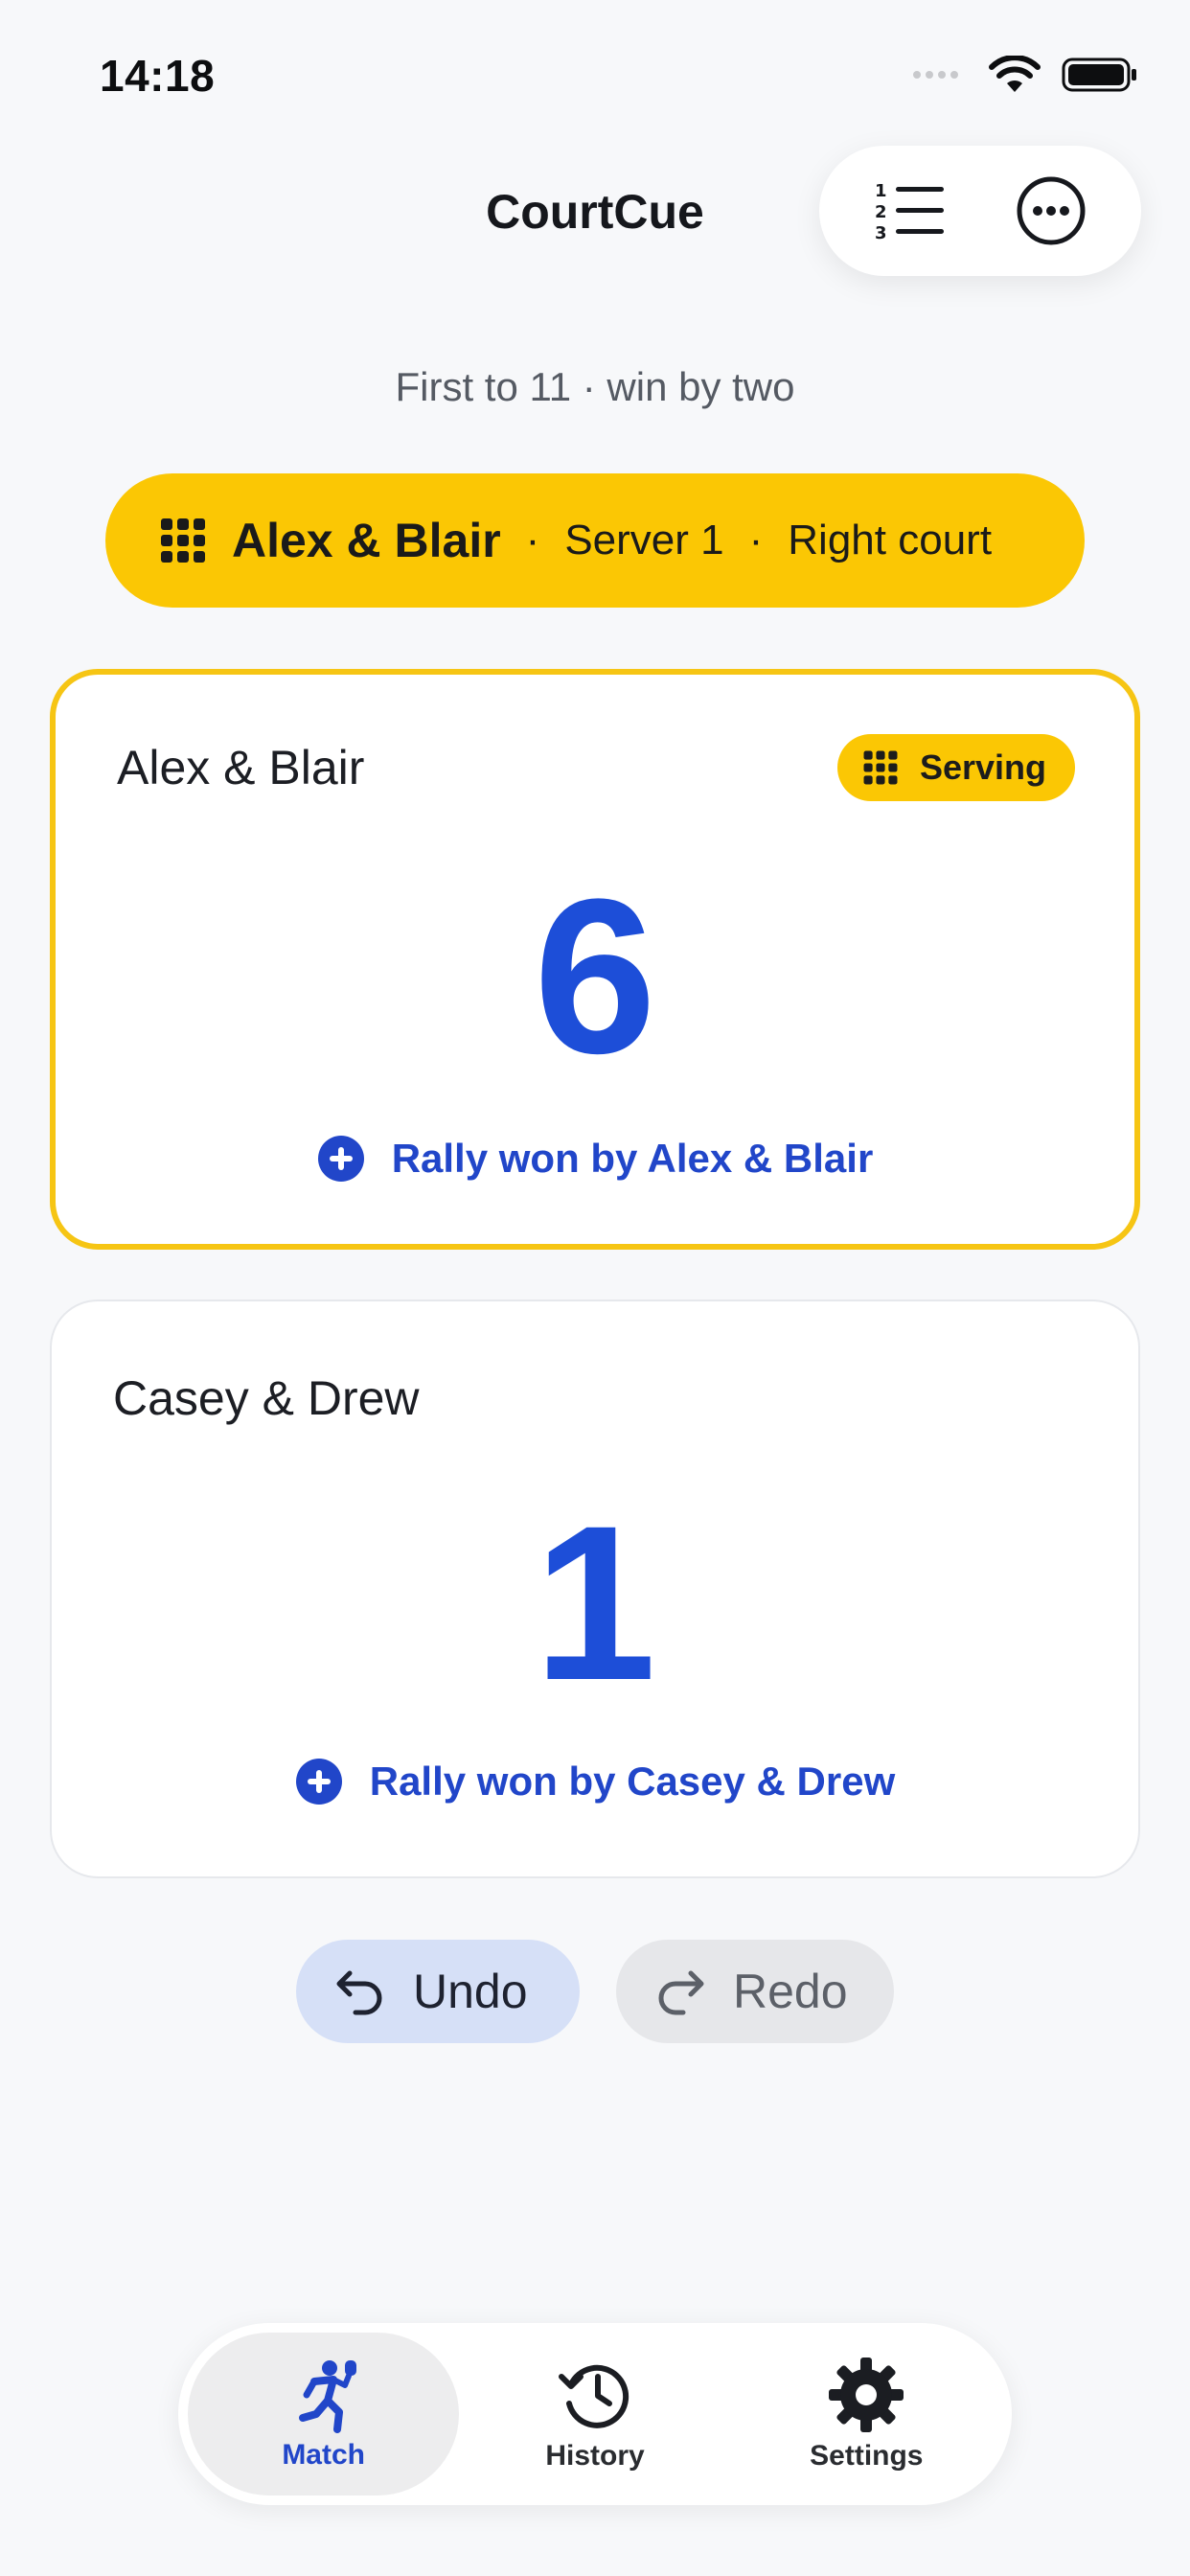  I want to click on tab-settings: Settings, so click(867, 2414).